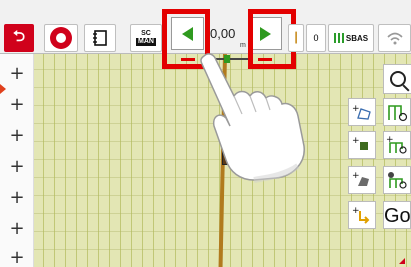  I want to click on add-track-icon: +, so click(396, 144).